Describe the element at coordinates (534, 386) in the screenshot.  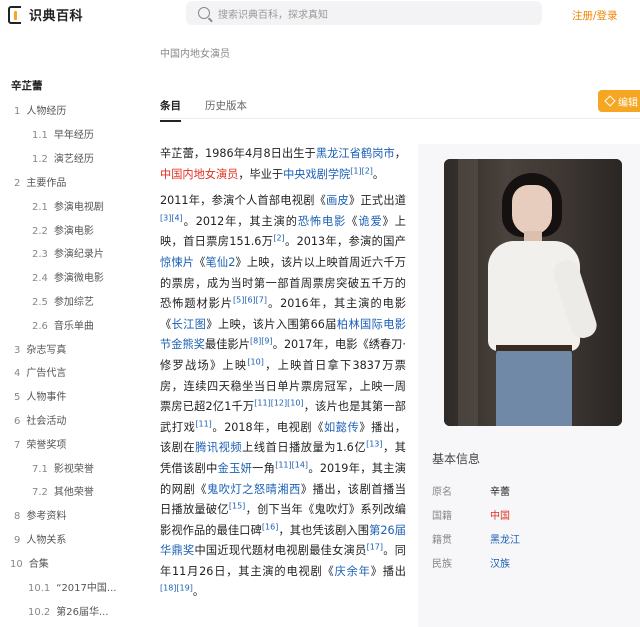
I see `photo-jeans` at that location.